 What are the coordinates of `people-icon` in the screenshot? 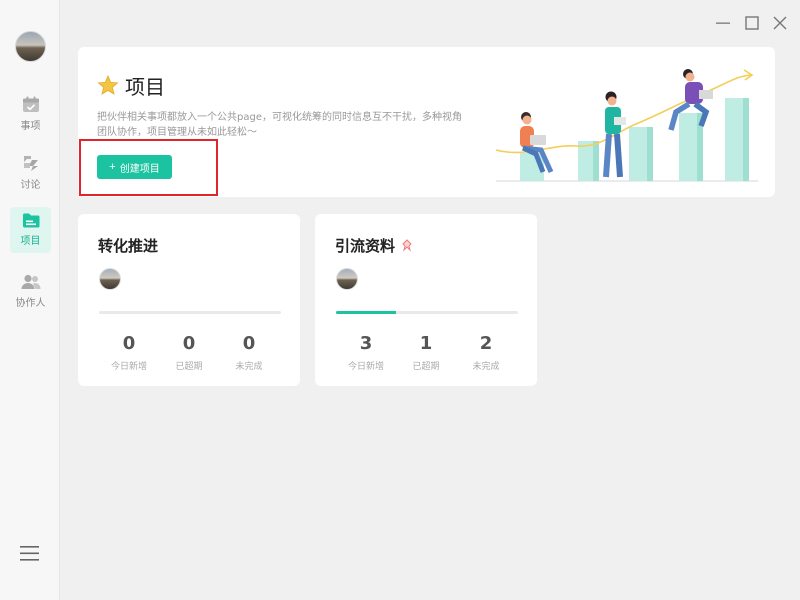 It's located at (31, 281).